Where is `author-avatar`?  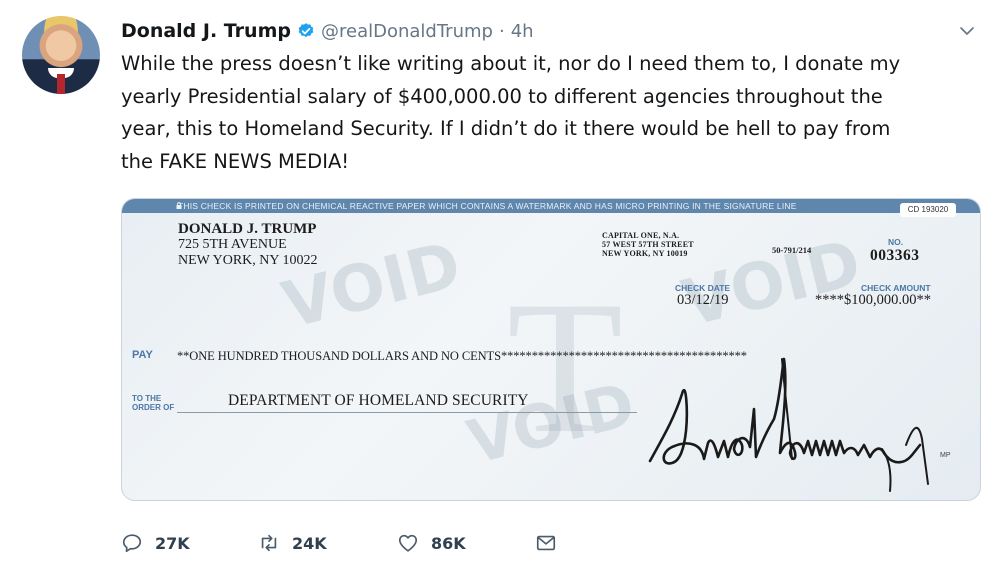
author-avatar is located at coordinates (61, 55).